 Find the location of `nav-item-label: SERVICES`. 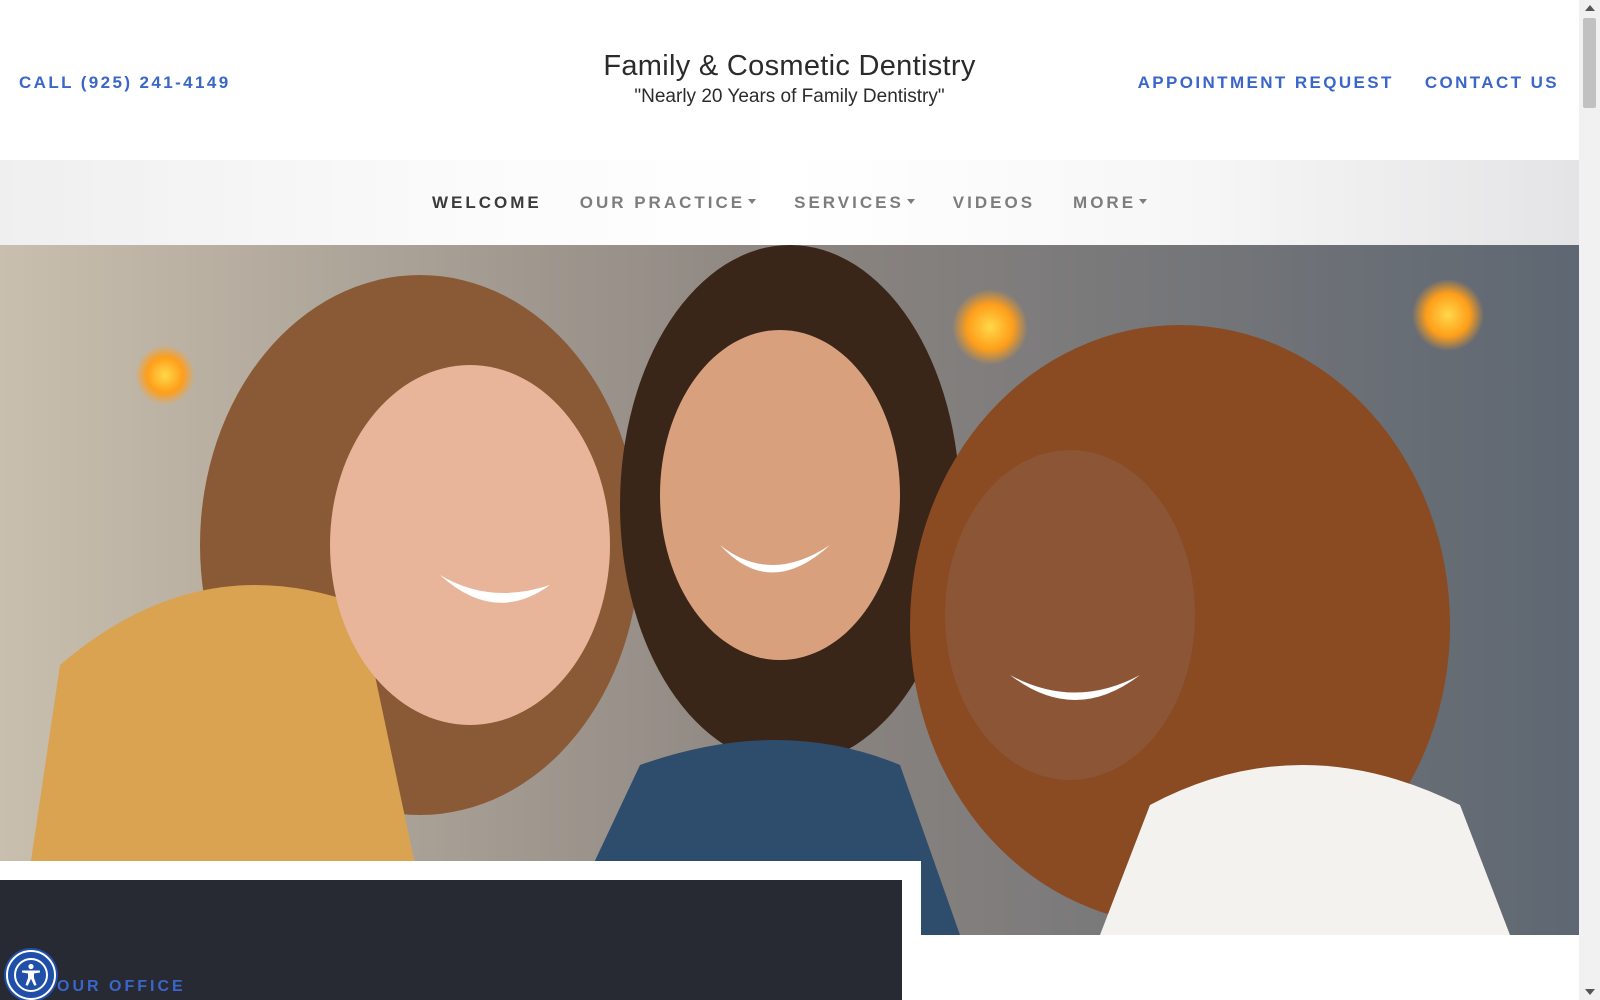

nav-item-label: SERVICES is located at coordinates (849, 202).